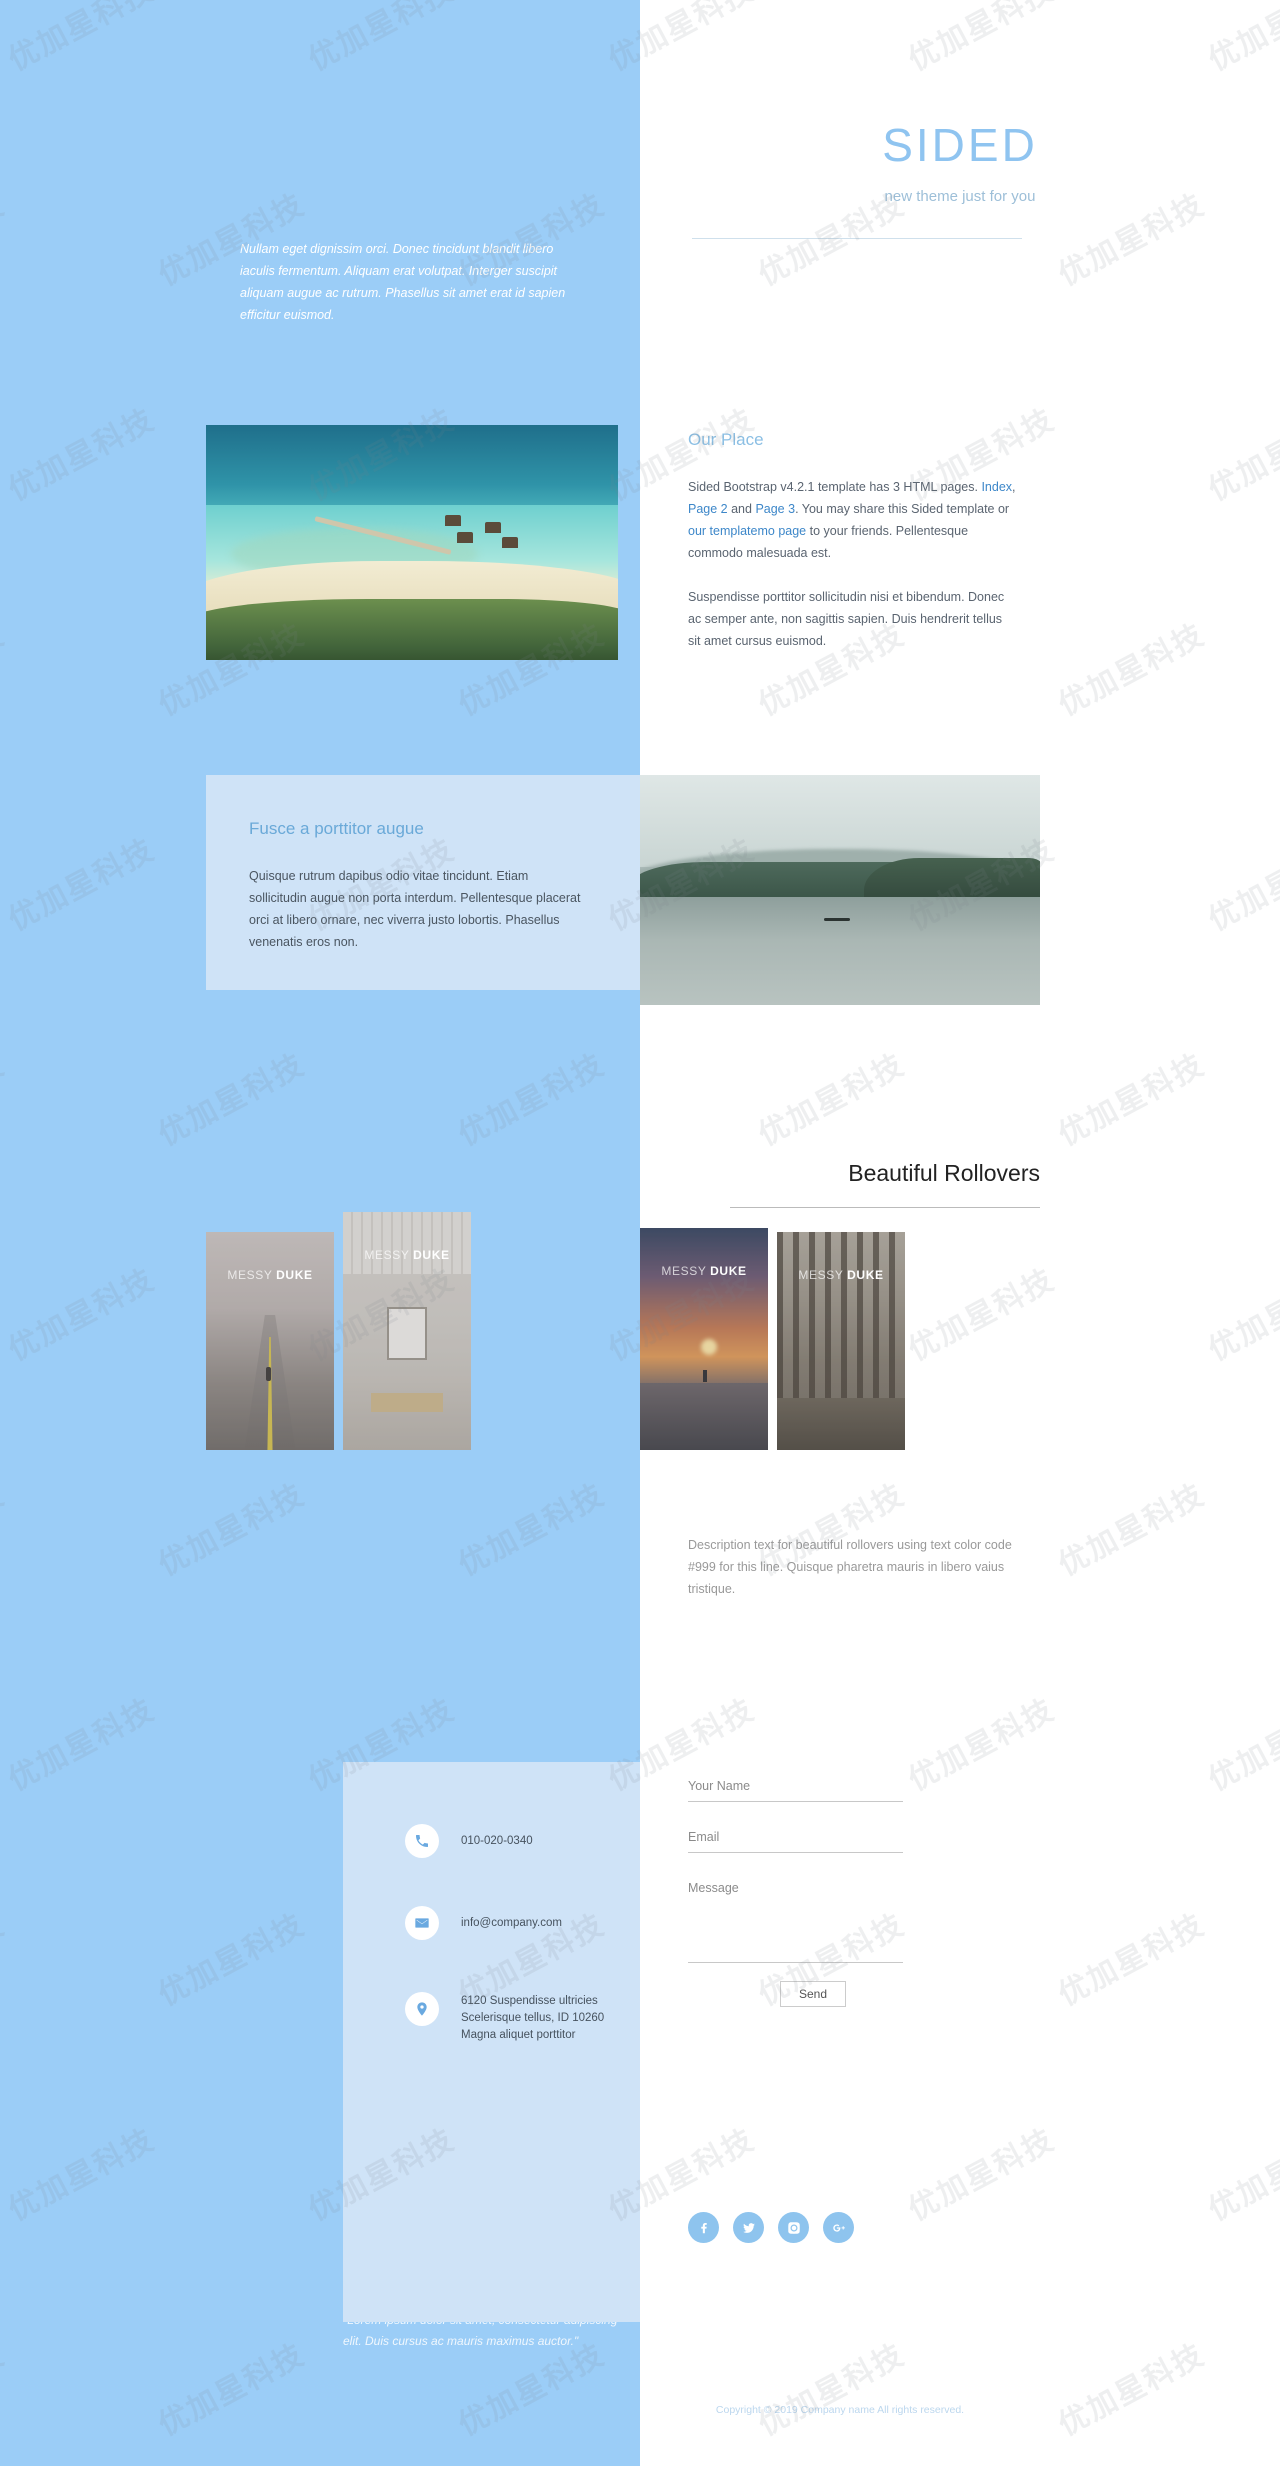 The width and height of the screenshot is (1280, 2466). I want to click on contact-email-row: info@company.com, so click(483, 1923).